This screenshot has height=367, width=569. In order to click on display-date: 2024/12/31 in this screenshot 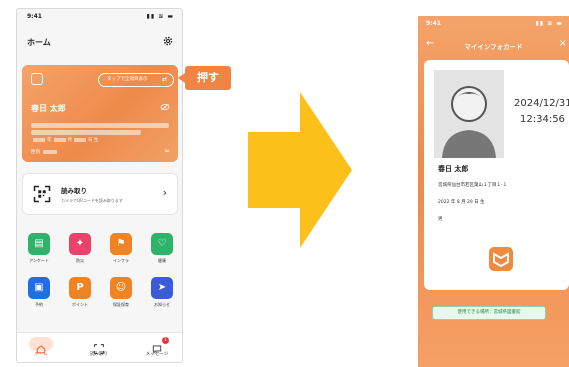, I will do `click(541, 103)`.